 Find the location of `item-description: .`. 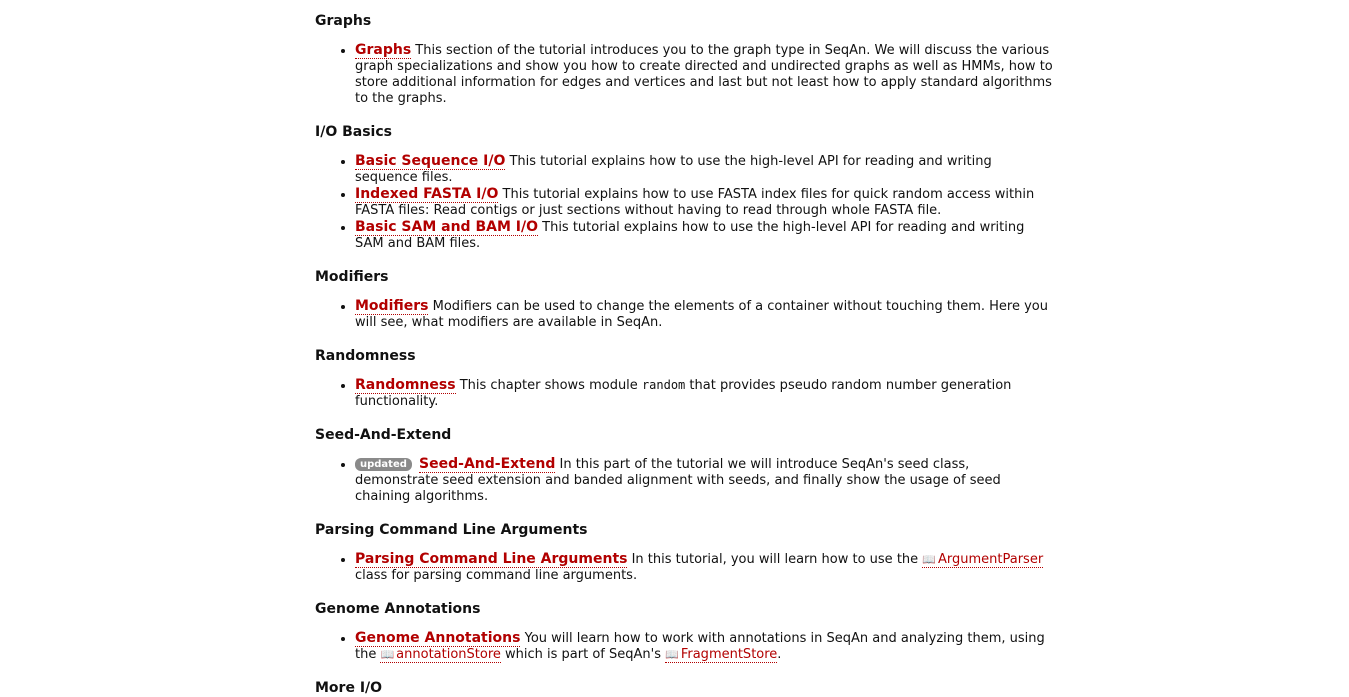

item-description: . is located at coordinates (779, 654).